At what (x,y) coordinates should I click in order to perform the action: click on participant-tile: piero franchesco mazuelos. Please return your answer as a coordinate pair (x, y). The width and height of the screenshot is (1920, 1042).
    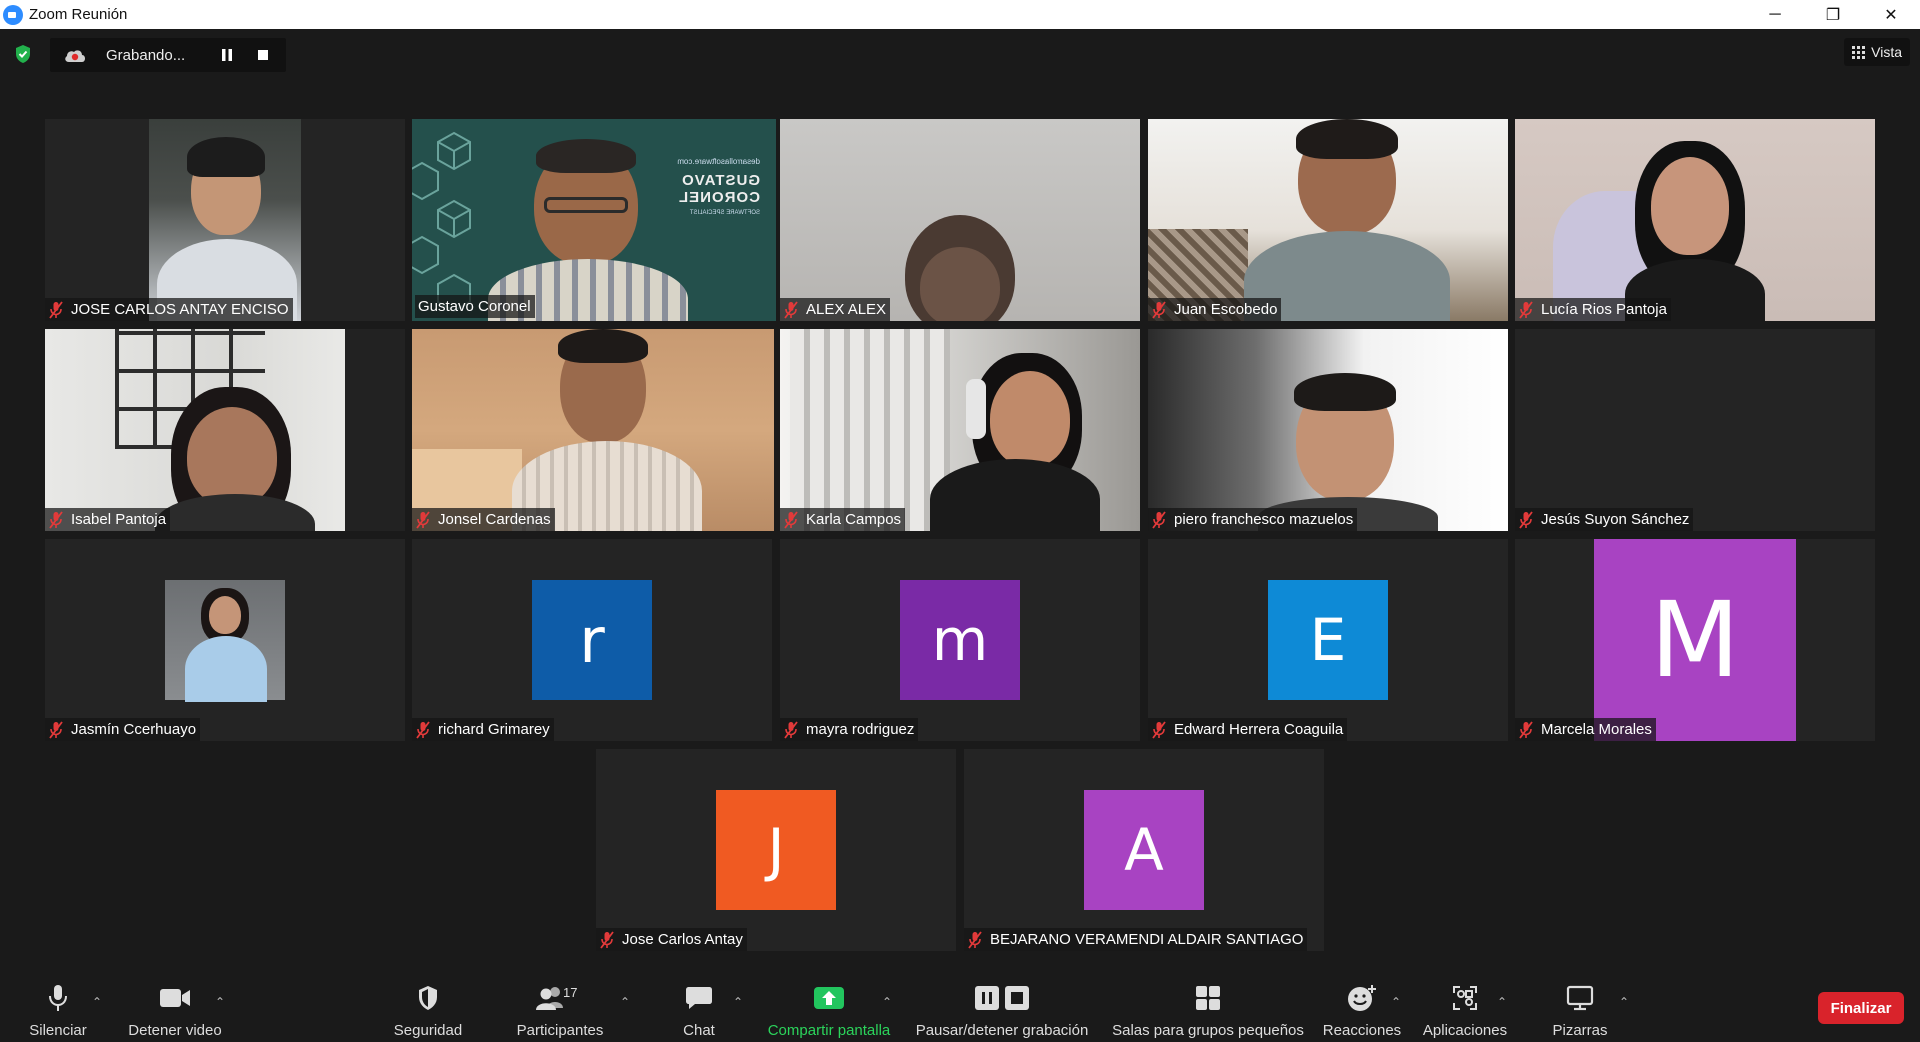
    Looking at the image, I should click on (1328, 430).